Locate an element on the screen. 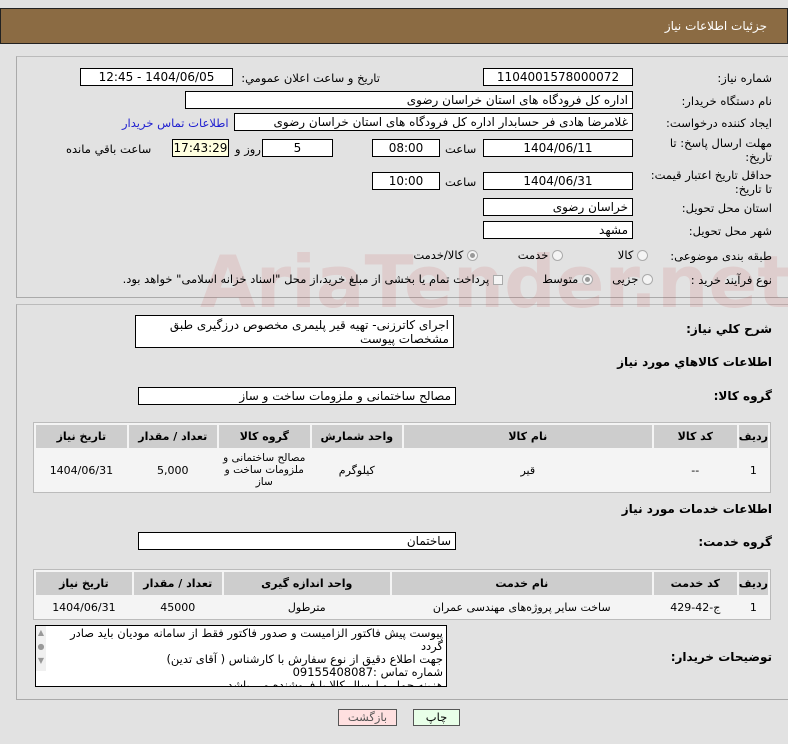 Image resolution: width=788 pixels, height=744 pixels. goods-group-label: گروه کالا: is located at coordinates (742, 396).